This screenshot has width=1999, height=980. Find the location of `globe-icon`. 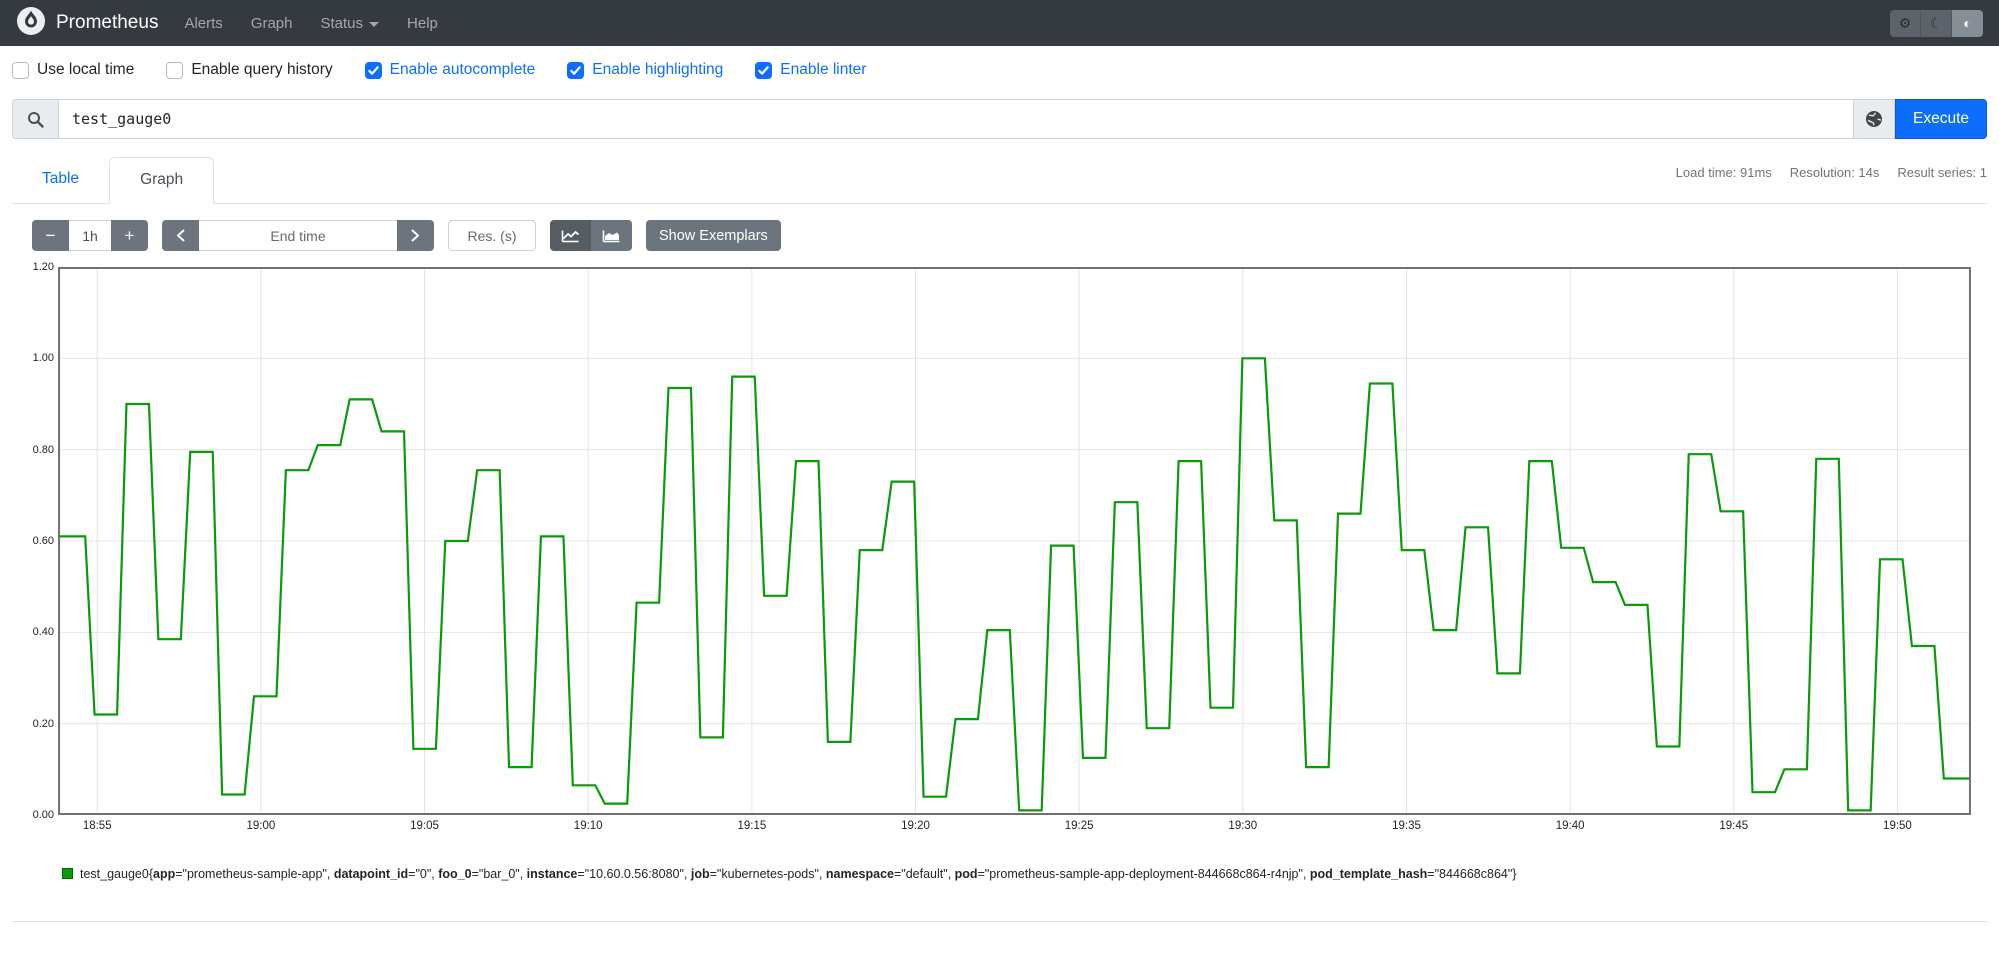

globe-icon is located at coordinates (1874, 119).